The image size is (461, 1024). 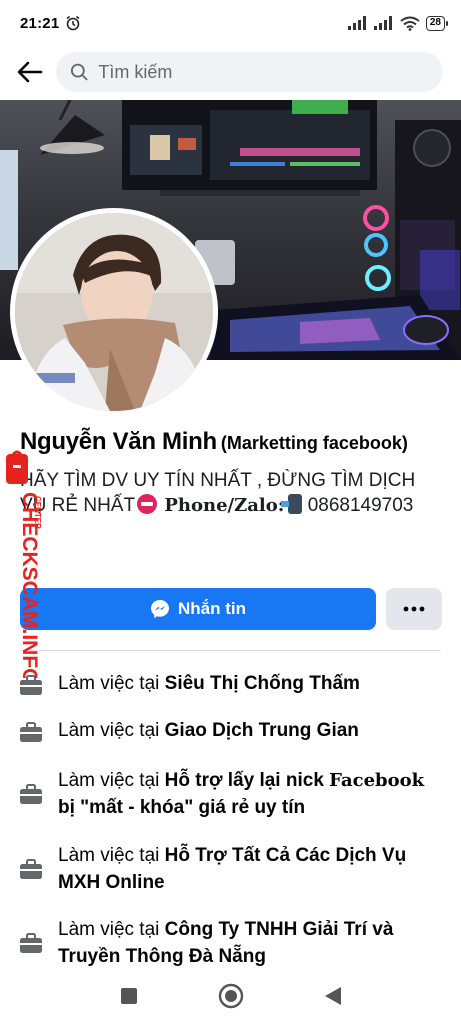 I want to click on work-place: Giao Dịch Trung Gian, so click(x=262, y=730).